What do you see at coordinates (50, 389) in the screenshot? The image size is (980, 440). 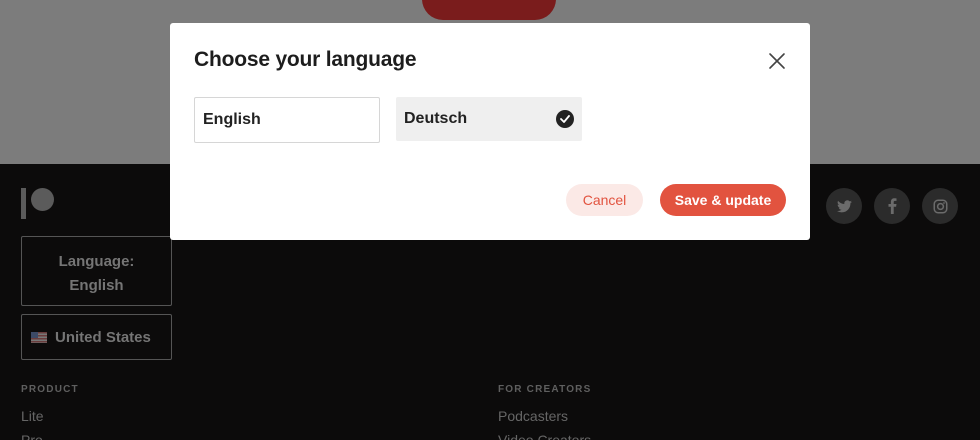 I see `footer-heading-product: PRODUCT` at bounding box center [50, 389].